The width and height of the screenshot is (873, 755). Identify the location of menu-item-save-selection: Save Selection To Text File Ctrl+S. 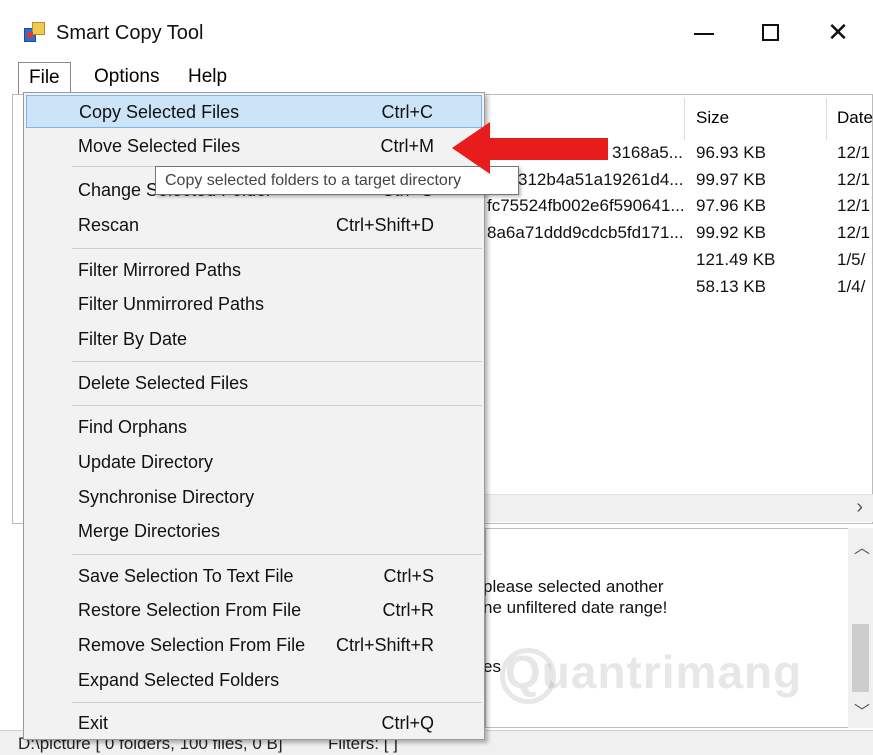
(254, 576).